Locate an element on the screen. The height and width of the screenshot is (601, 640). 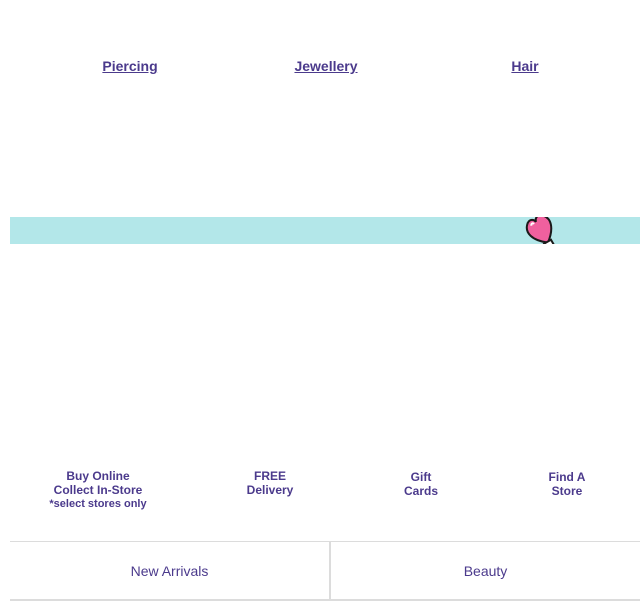
bottom-nav: New Arrivals Beauty is located at coordinates (325, 571).